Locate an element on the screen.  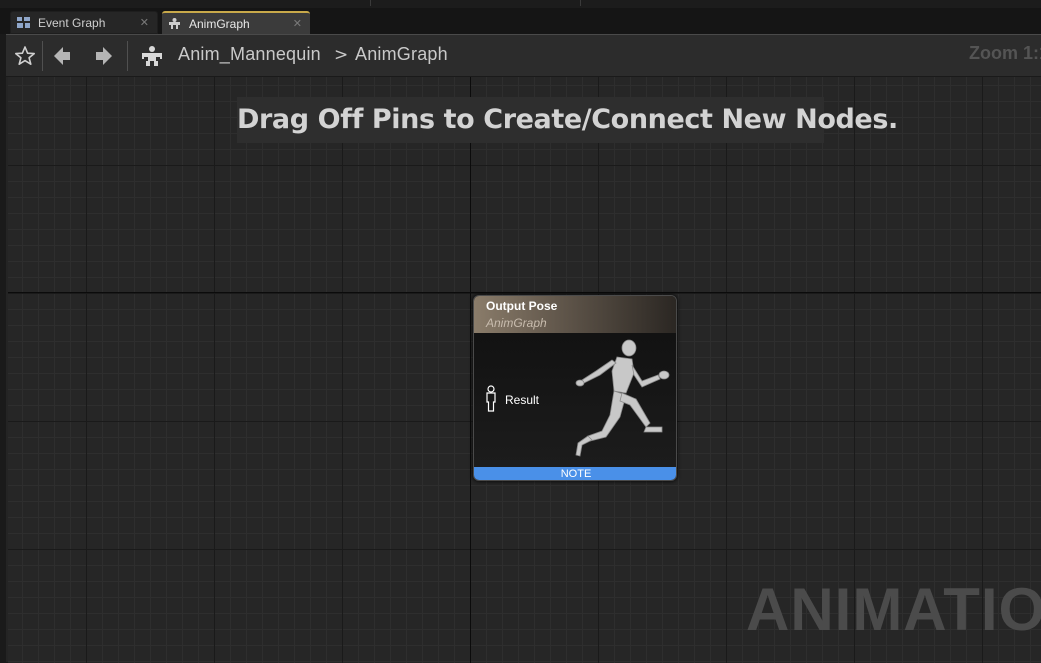
skeleton-button is located at coordinates (152, 56).